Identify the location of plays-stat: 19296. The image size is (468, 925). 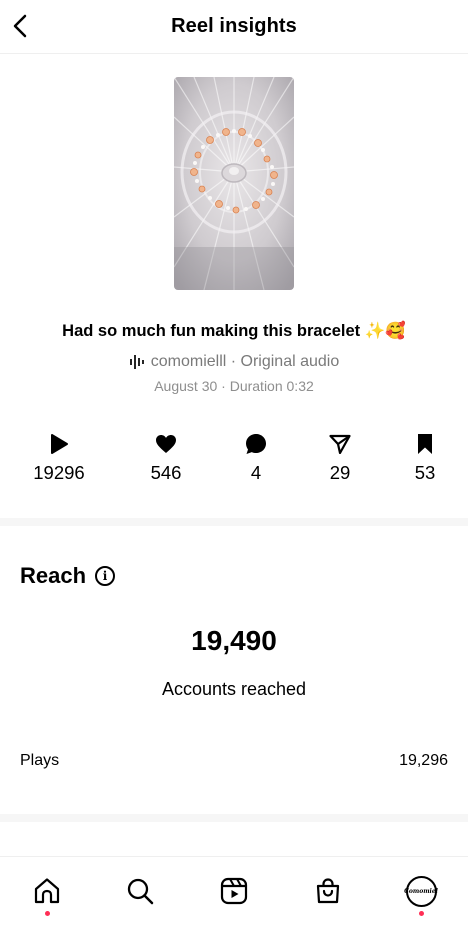
(59, 458).